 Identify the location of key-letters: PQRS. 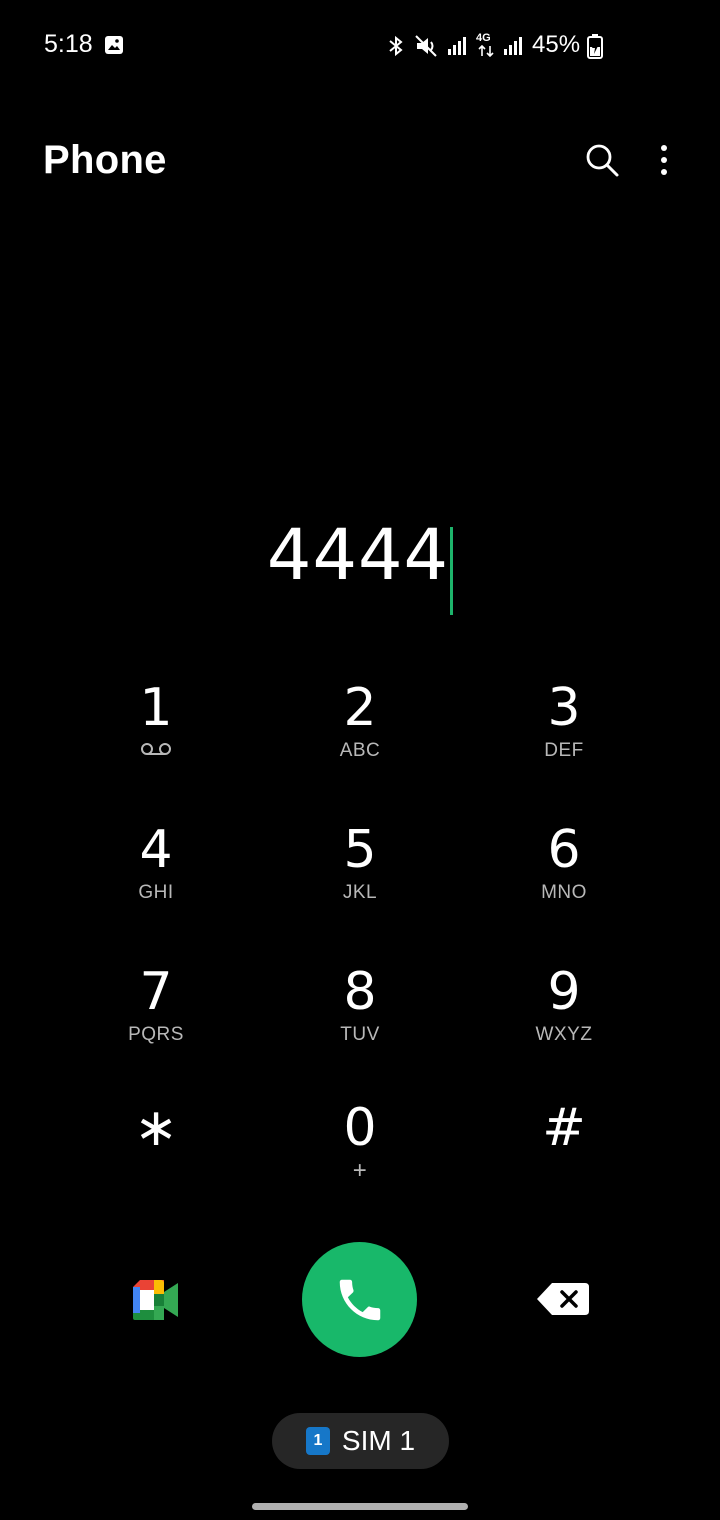
(156, 1034).